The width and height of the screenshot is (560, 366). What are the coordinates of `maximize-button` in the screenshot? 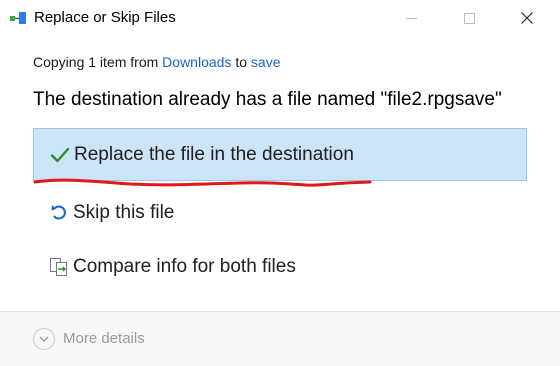 It's located at (469, 18).